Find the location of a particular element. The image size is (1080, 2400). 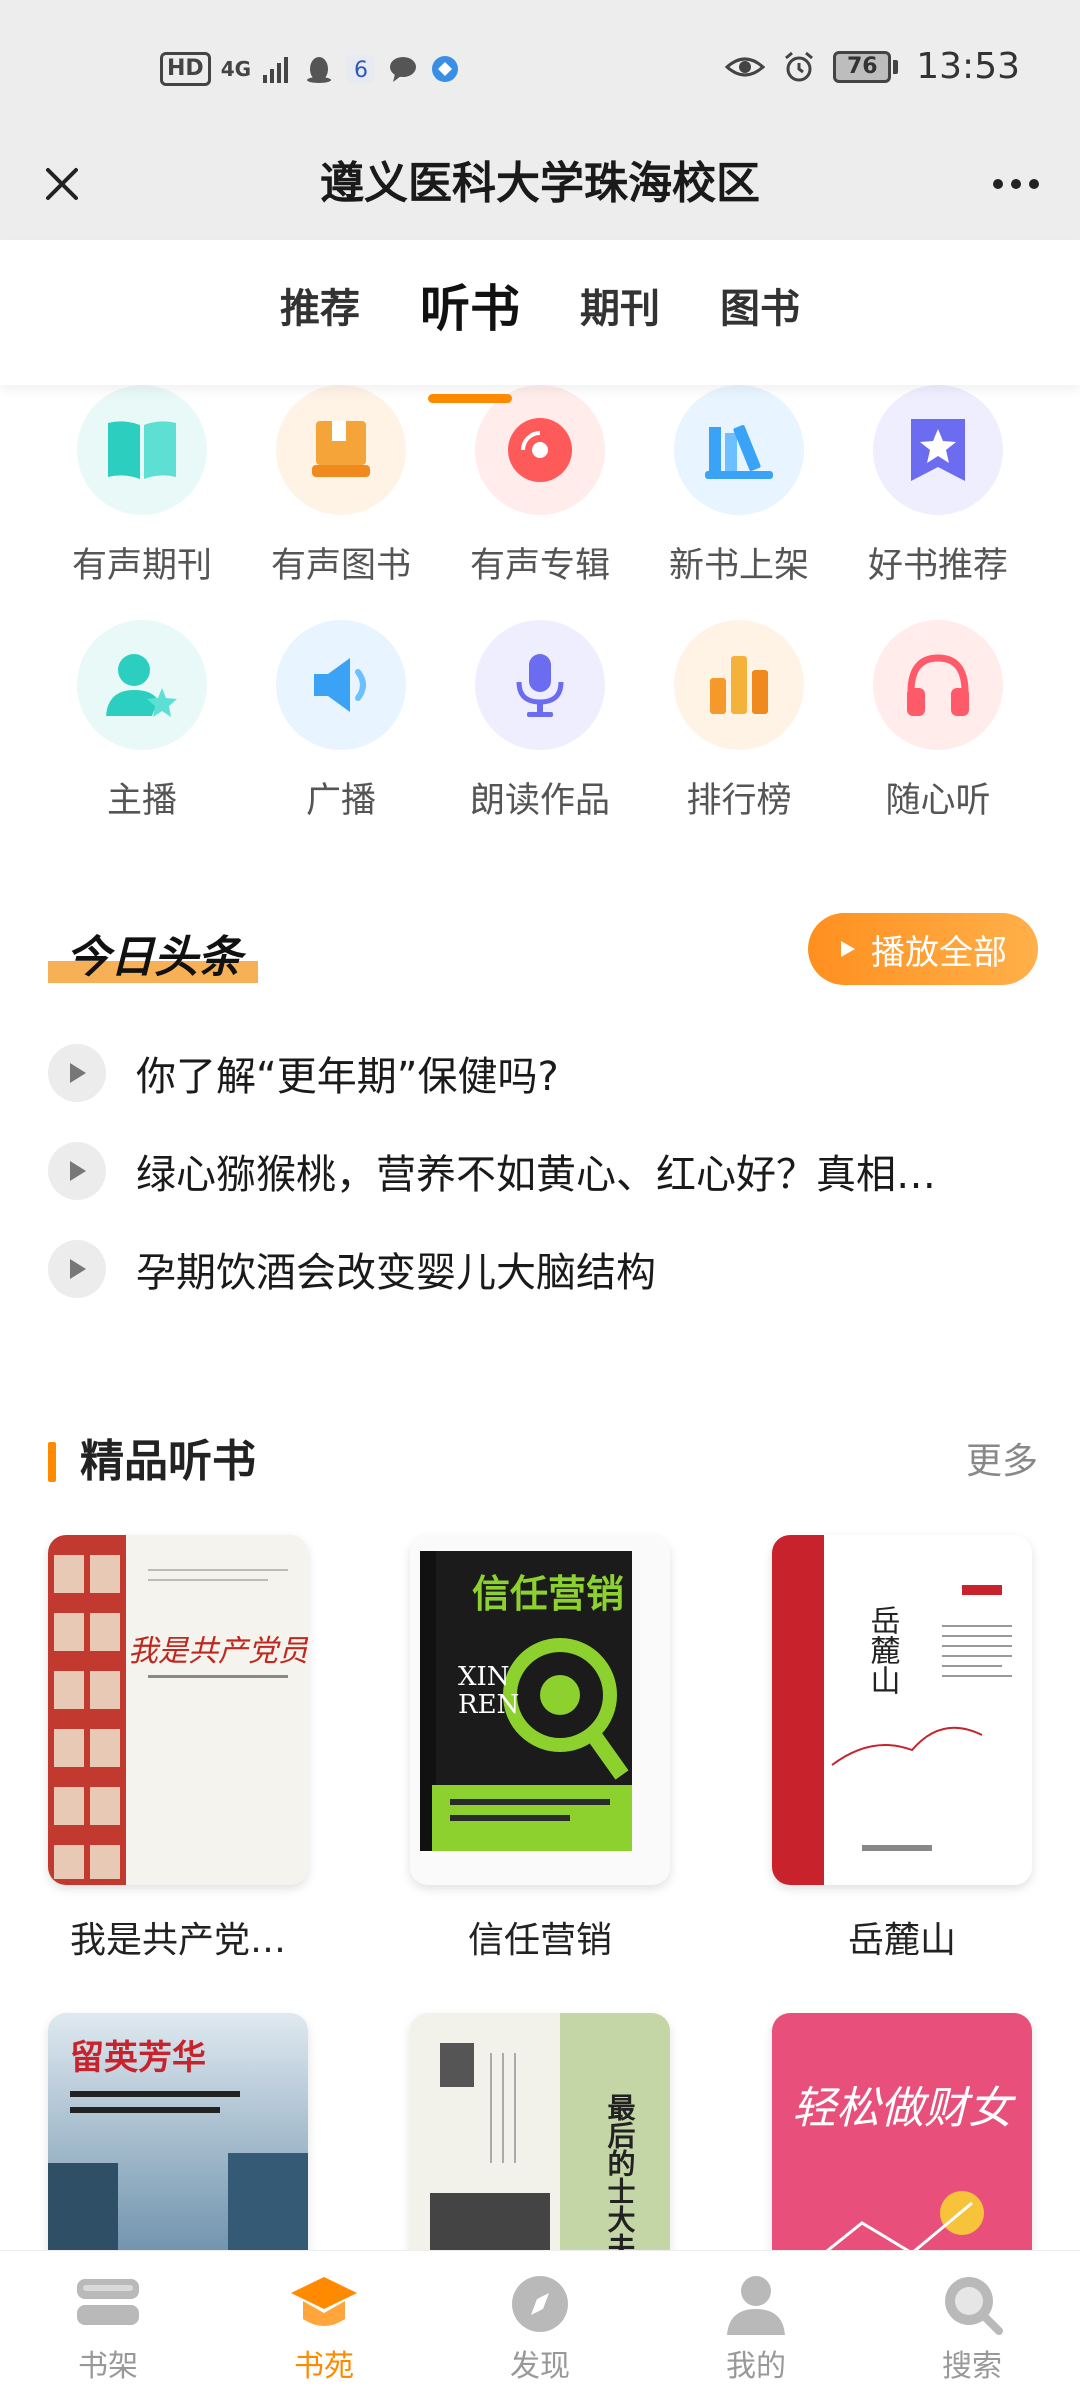

battery-level: 76 is located at coordinates (862, 66).